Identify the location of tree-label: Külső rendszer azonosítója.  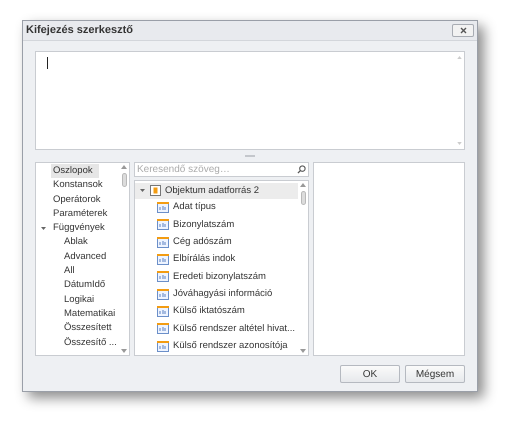
(230, 346).